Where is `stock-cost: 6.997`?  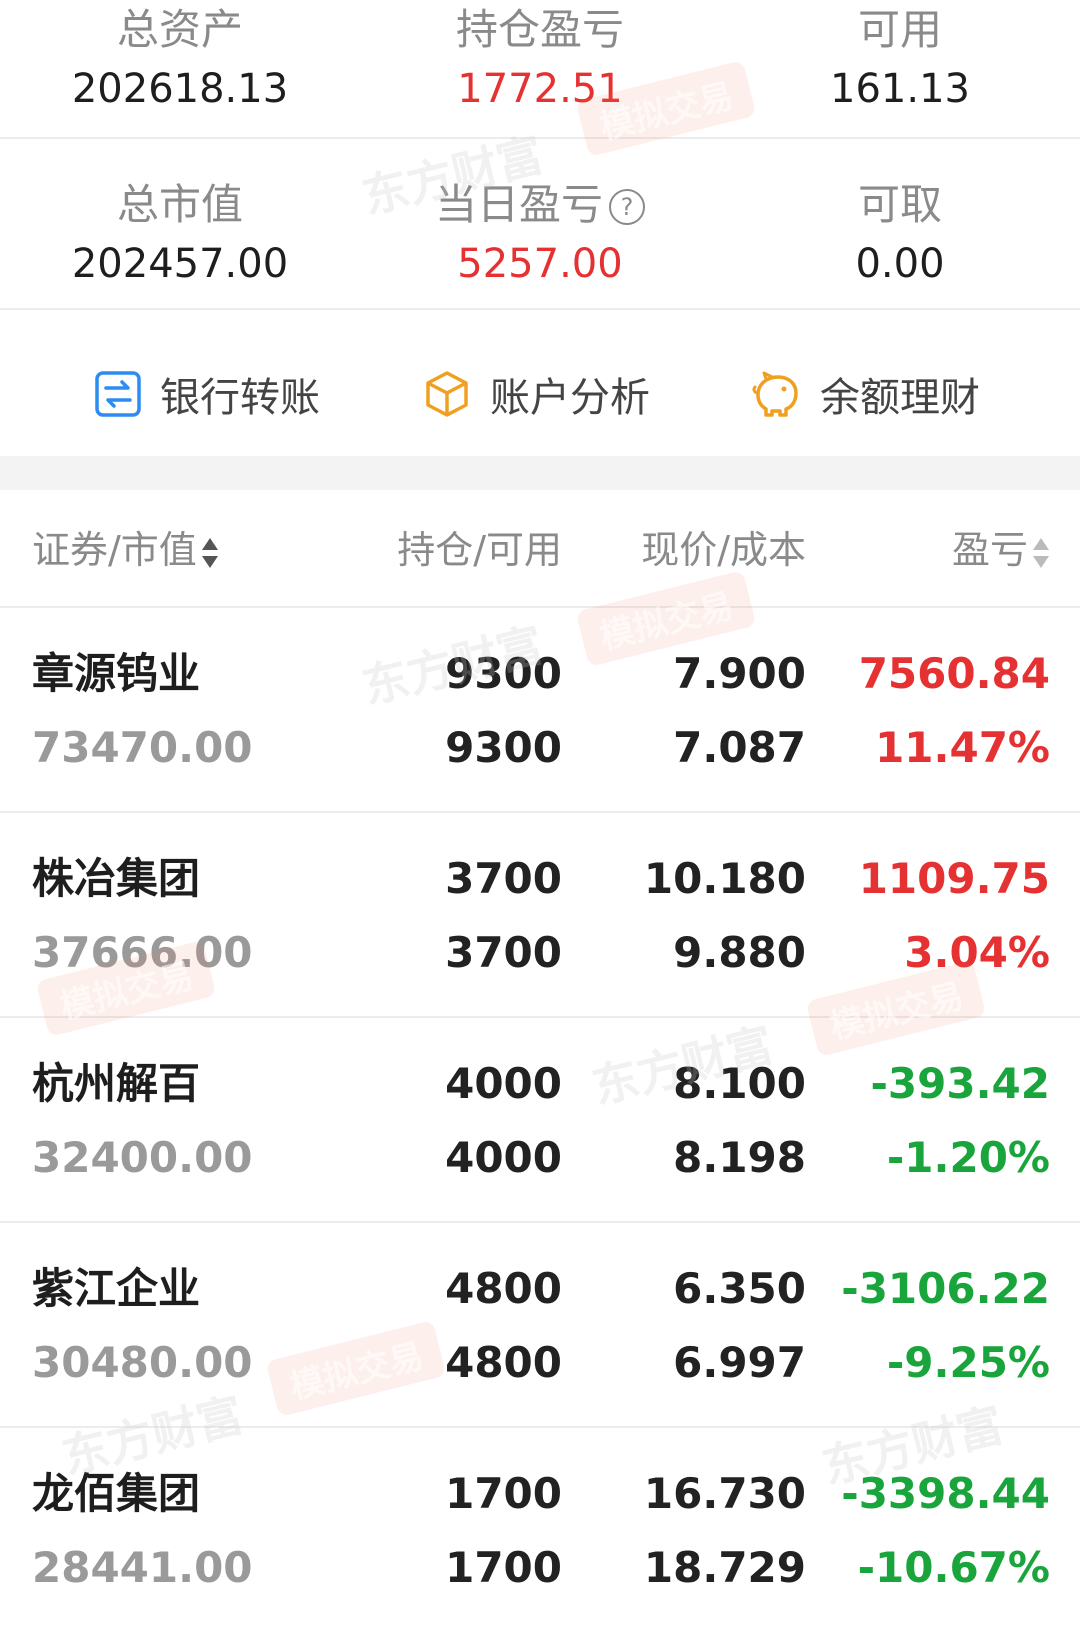 stock-cost: 6.997 is located at coordinates (739, 1362).